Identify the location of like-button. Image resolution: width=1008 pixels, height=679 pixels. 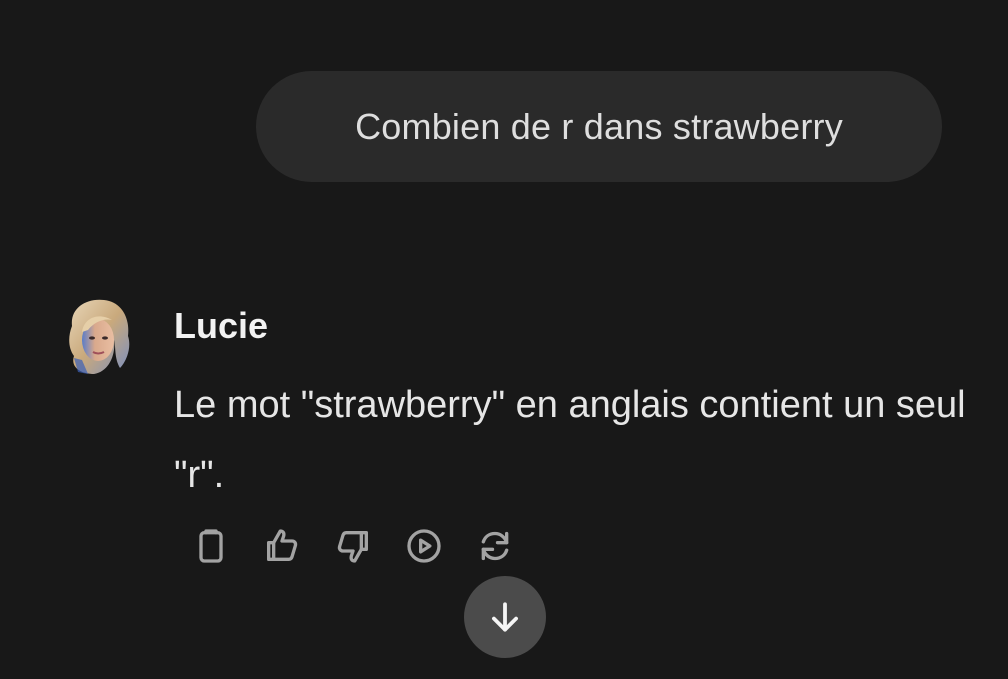
(282, 546).